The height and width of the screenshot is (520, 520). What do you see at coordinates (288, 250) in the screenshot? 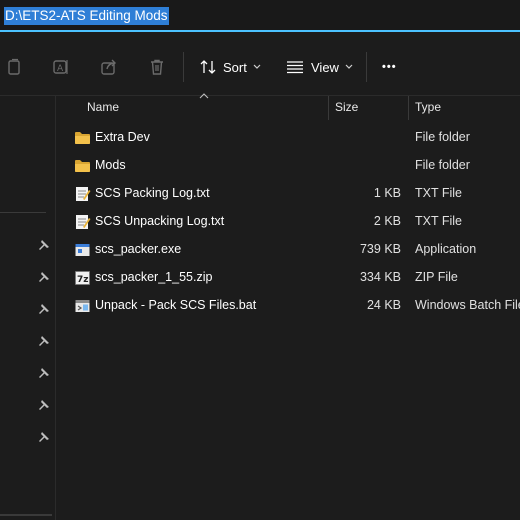
I see `file-row: scs_packer.exe 739 KB Application` at bounding box center [288, 250].